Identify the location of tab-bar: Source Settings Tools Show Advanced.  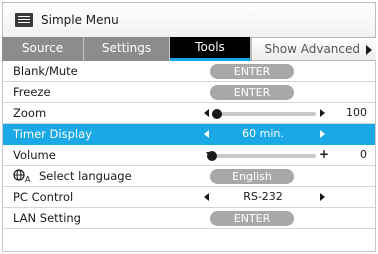
(189, 49).